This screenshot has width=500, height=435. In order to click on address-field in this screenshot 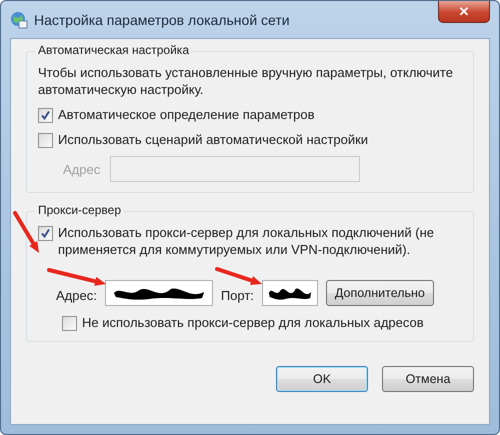, I will do `click(158, 293)`.